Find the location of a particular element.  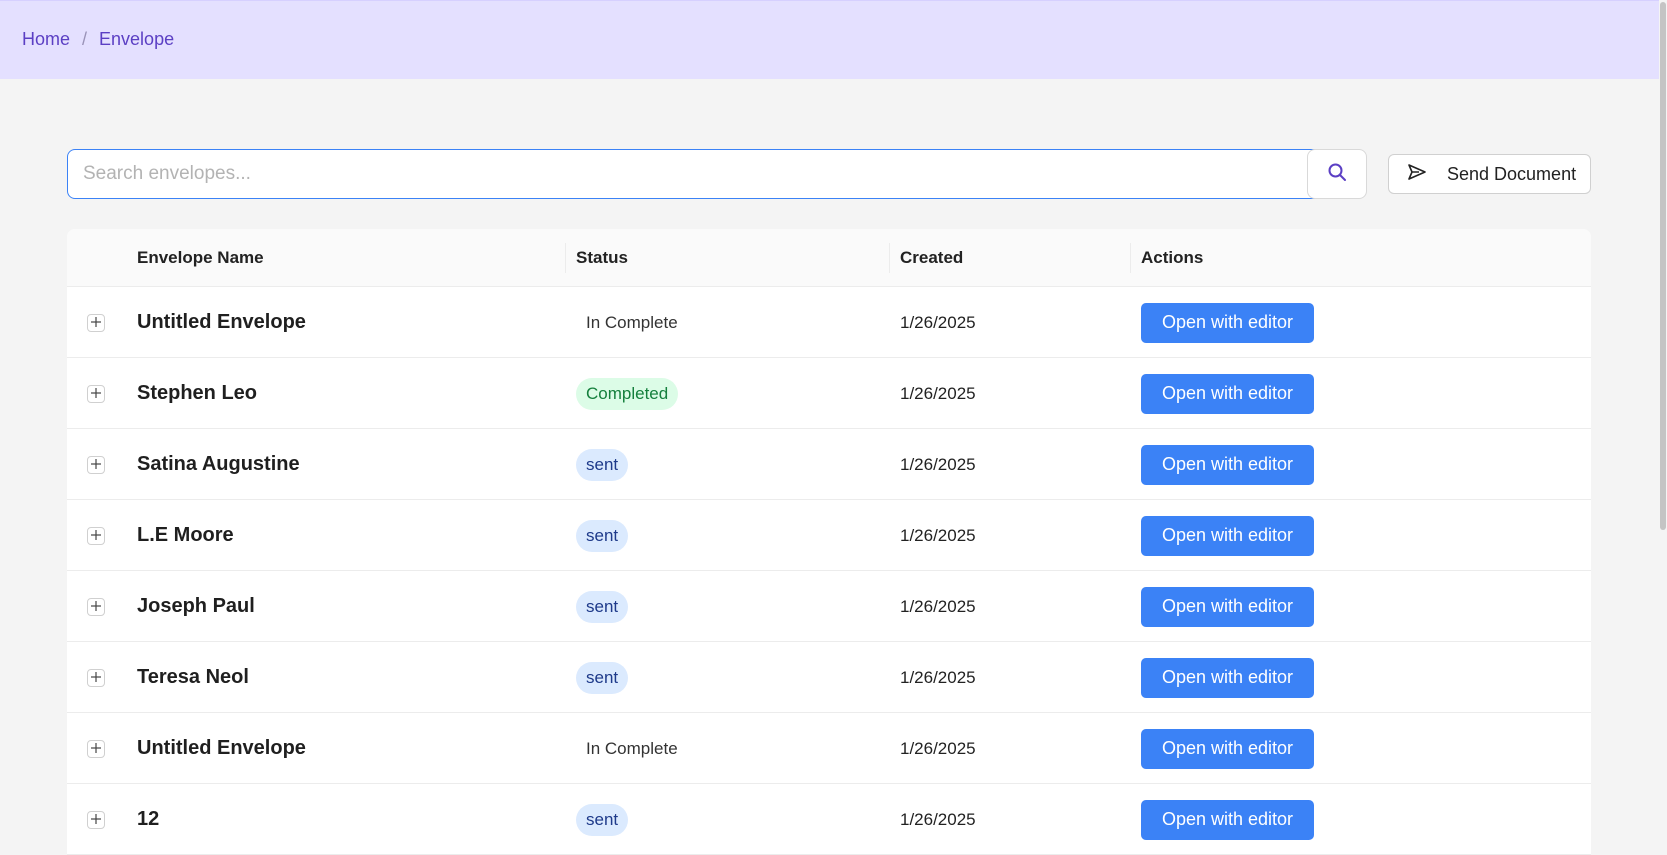

envelope-name: Teresa Neol is located at coordinates (193, 677).